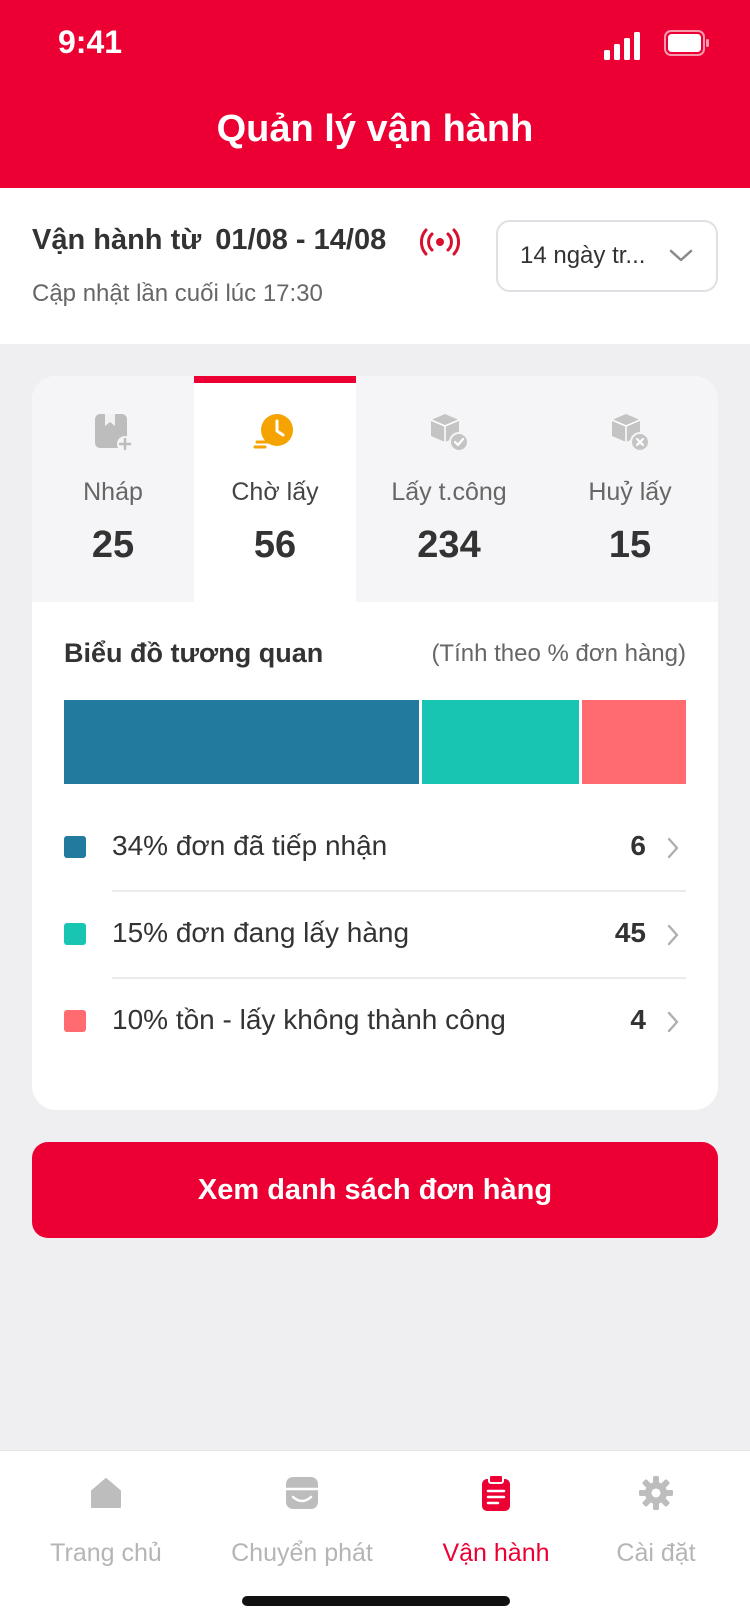 This screenshot has width=750, height=1624. I want to click on page-title: Quản lý vận hành, so click(375, 129).